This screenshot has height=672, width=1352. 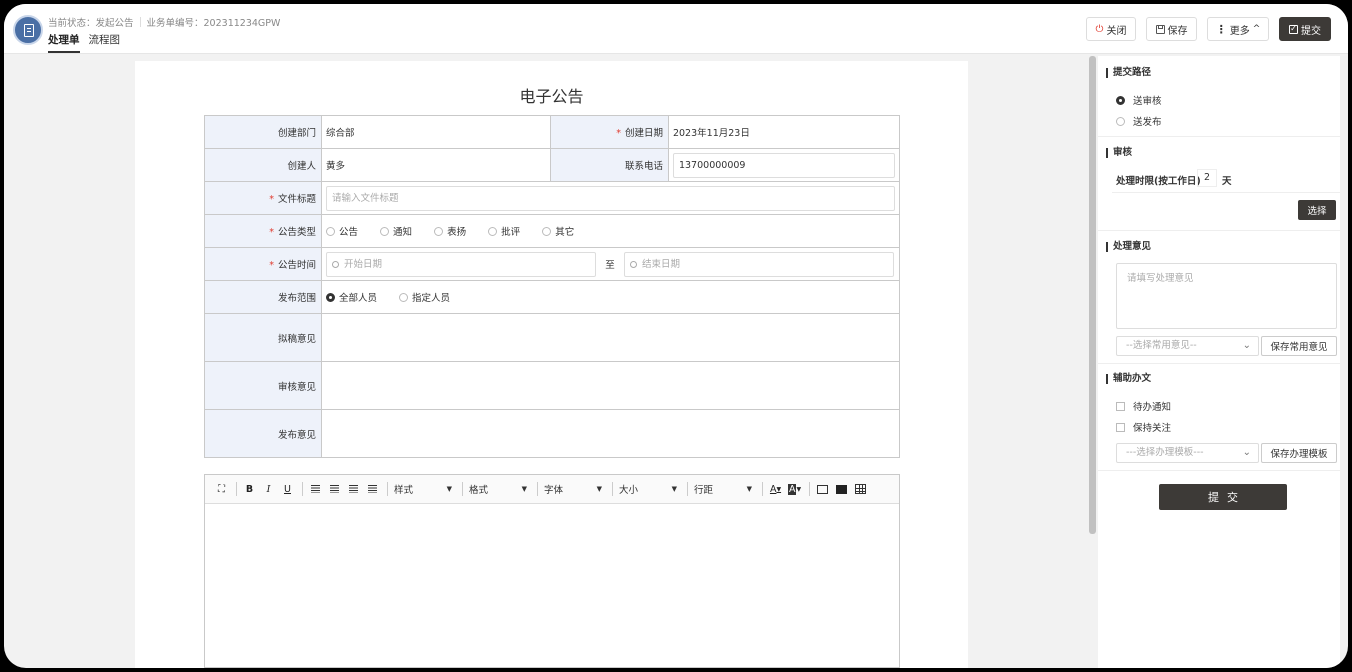 What do you see at coordinates (775, 489) in the screenshot?
I see `font-color-button: A ▼` at bounding box center [775, 489].